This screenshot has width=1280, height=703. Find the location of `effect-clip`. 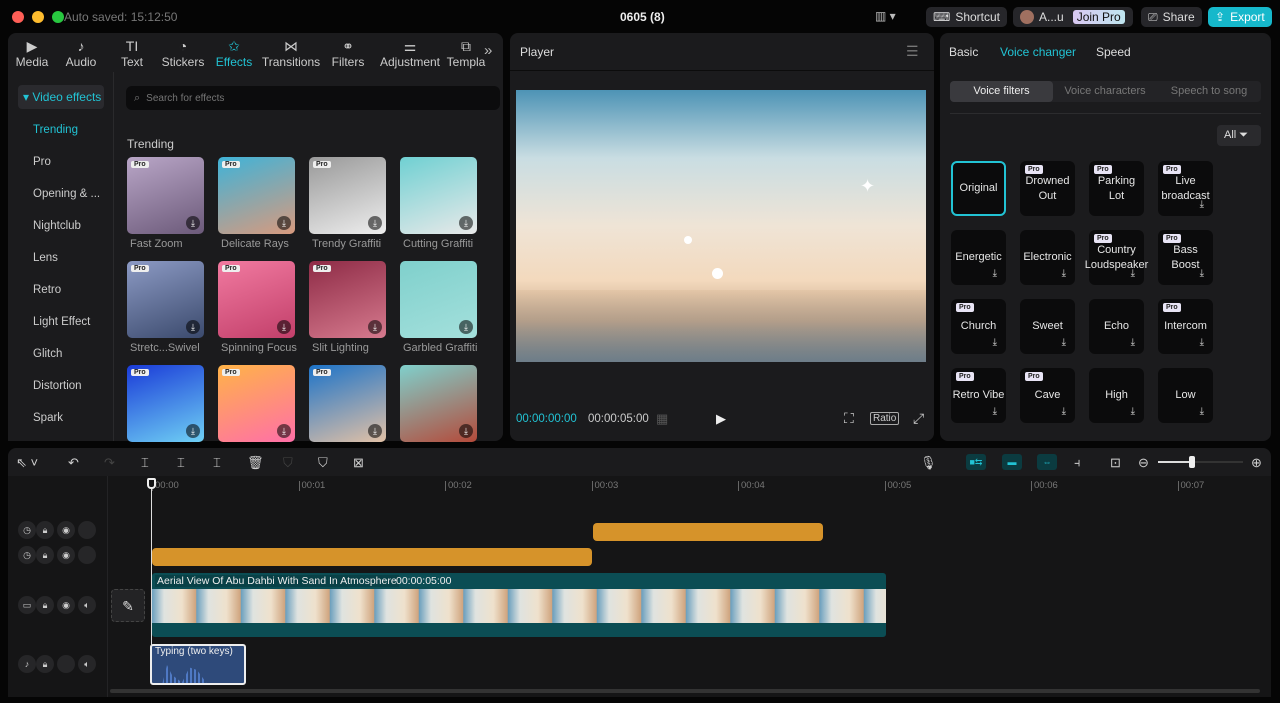

effect-clip is located at coordinates (372, 557).